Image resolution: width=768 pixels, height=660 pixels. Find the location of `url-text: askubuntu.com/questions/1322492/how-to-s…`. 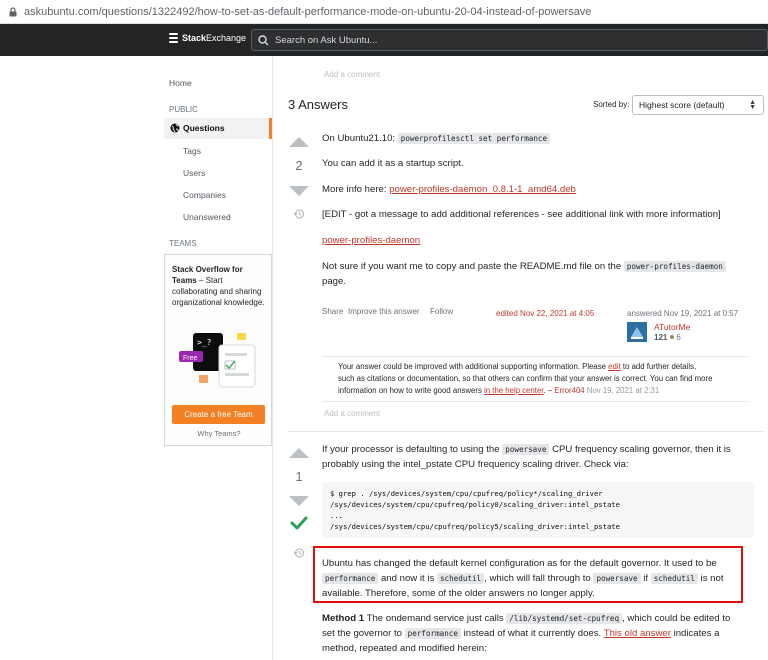

url-text: askubuntu.com/questions/1322492/how-to-s… is located at coordinates (308, 11).